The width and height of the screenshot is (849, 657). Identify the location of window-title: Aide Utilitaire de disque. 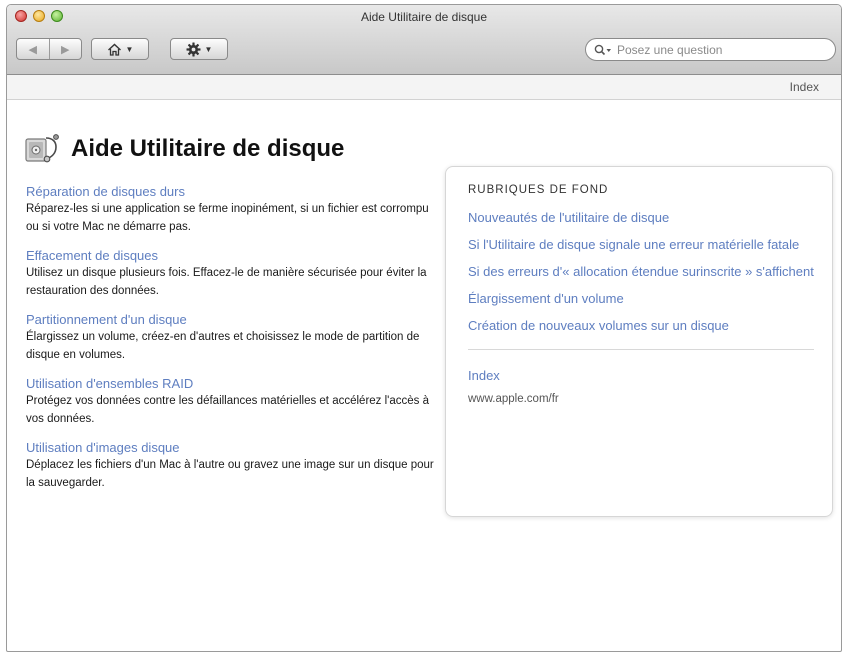
(424, 17).